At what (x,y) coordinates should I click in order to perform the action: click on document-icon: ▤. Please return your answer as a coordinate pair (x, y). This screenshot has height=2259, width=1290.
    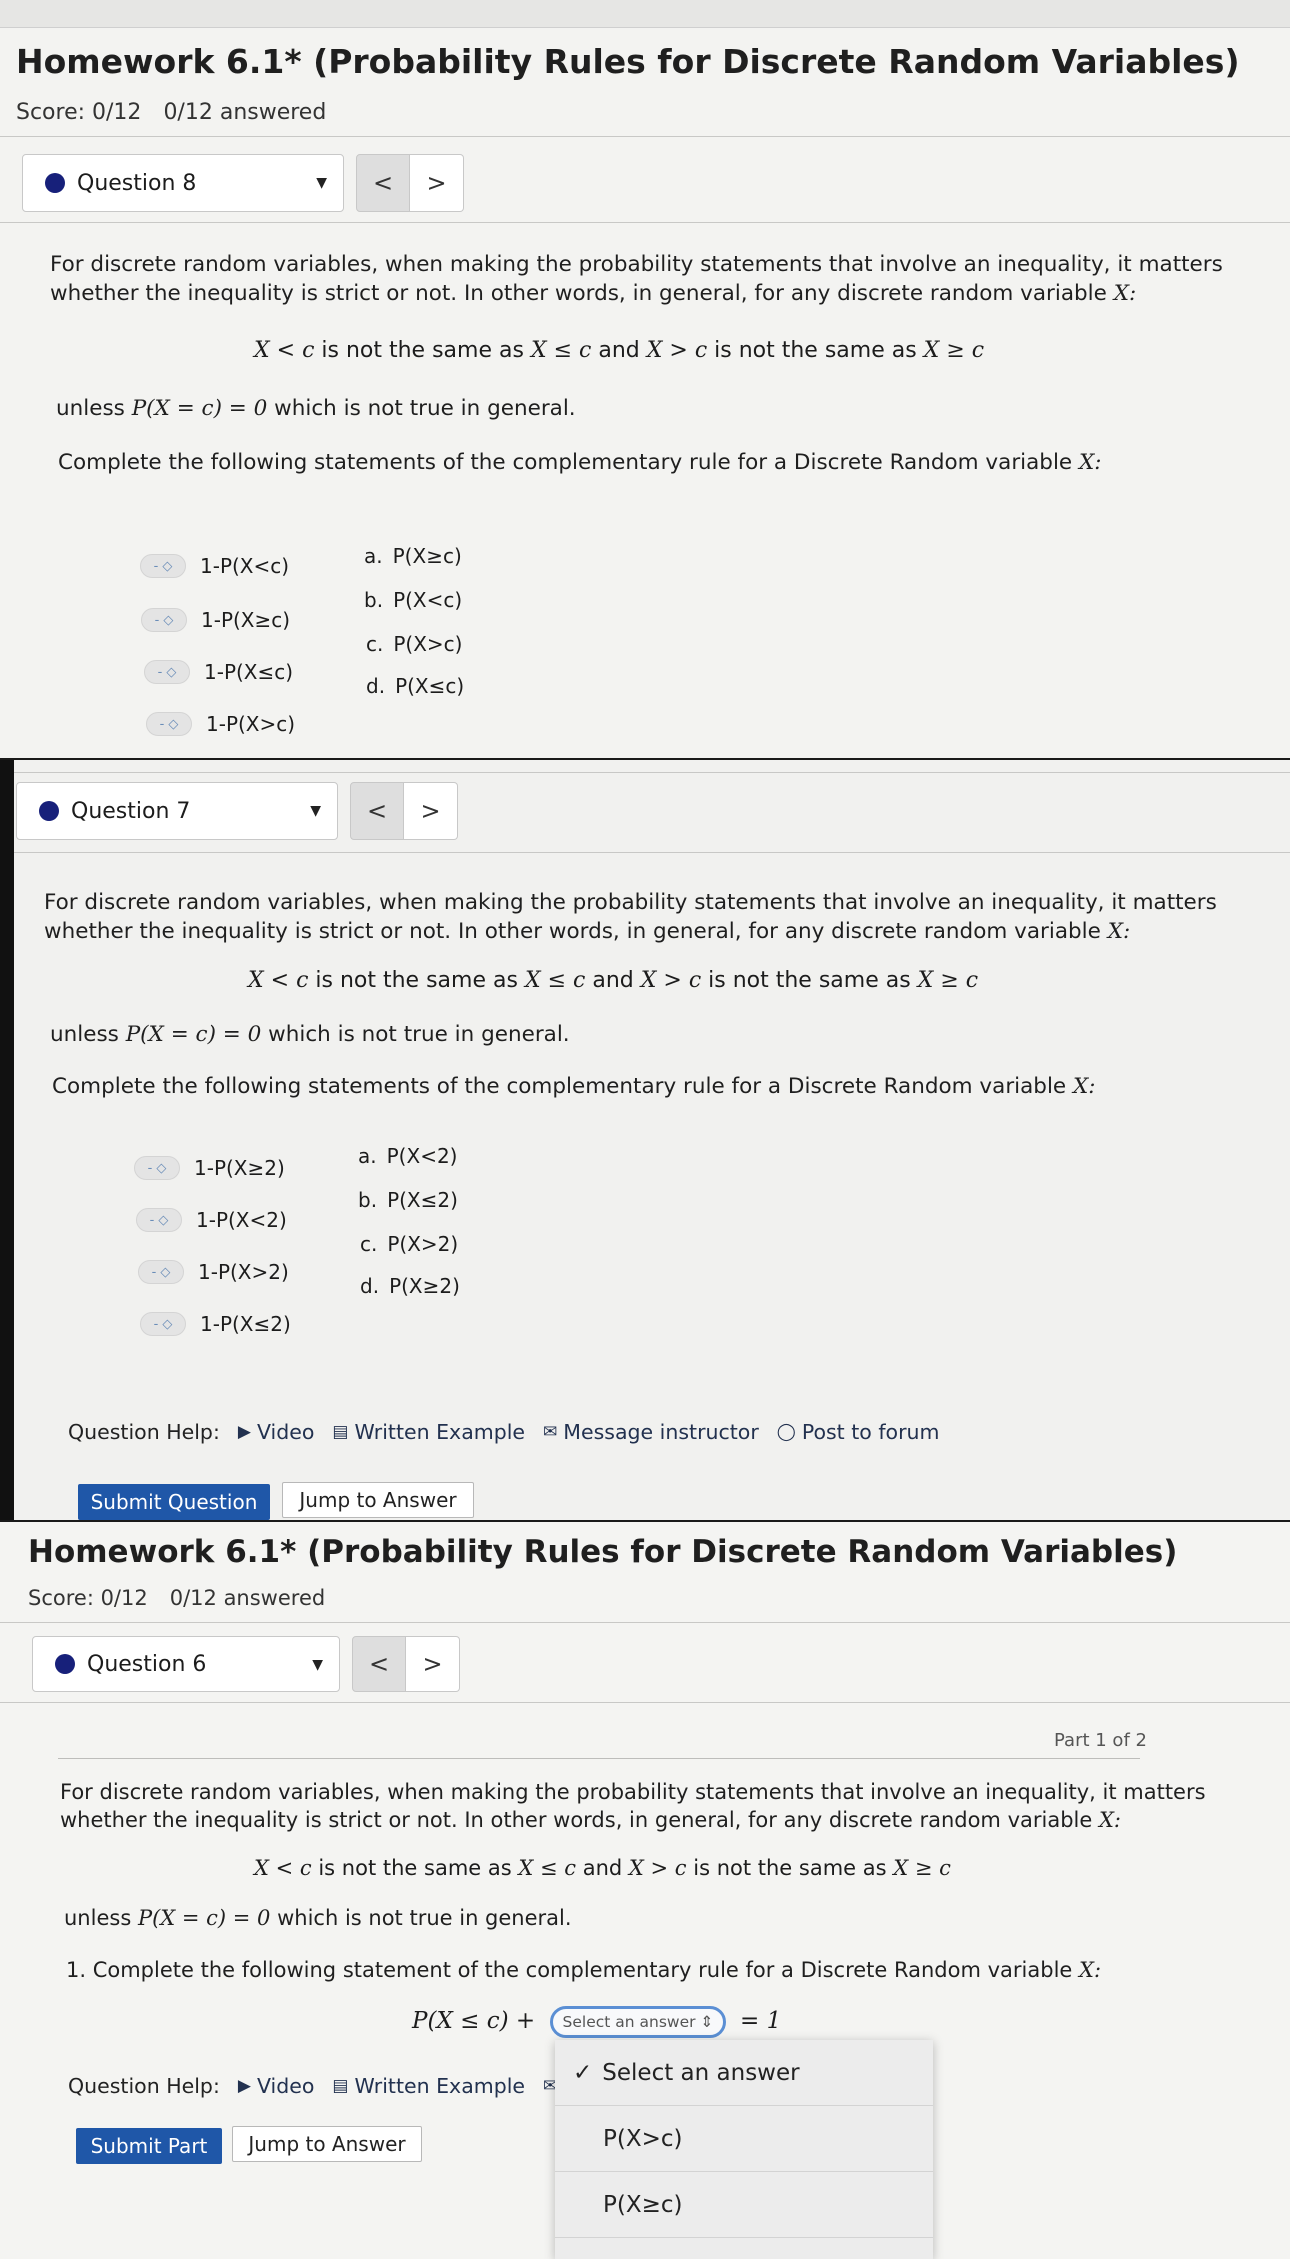
    Looking at the image, I should click on (340, 1432).